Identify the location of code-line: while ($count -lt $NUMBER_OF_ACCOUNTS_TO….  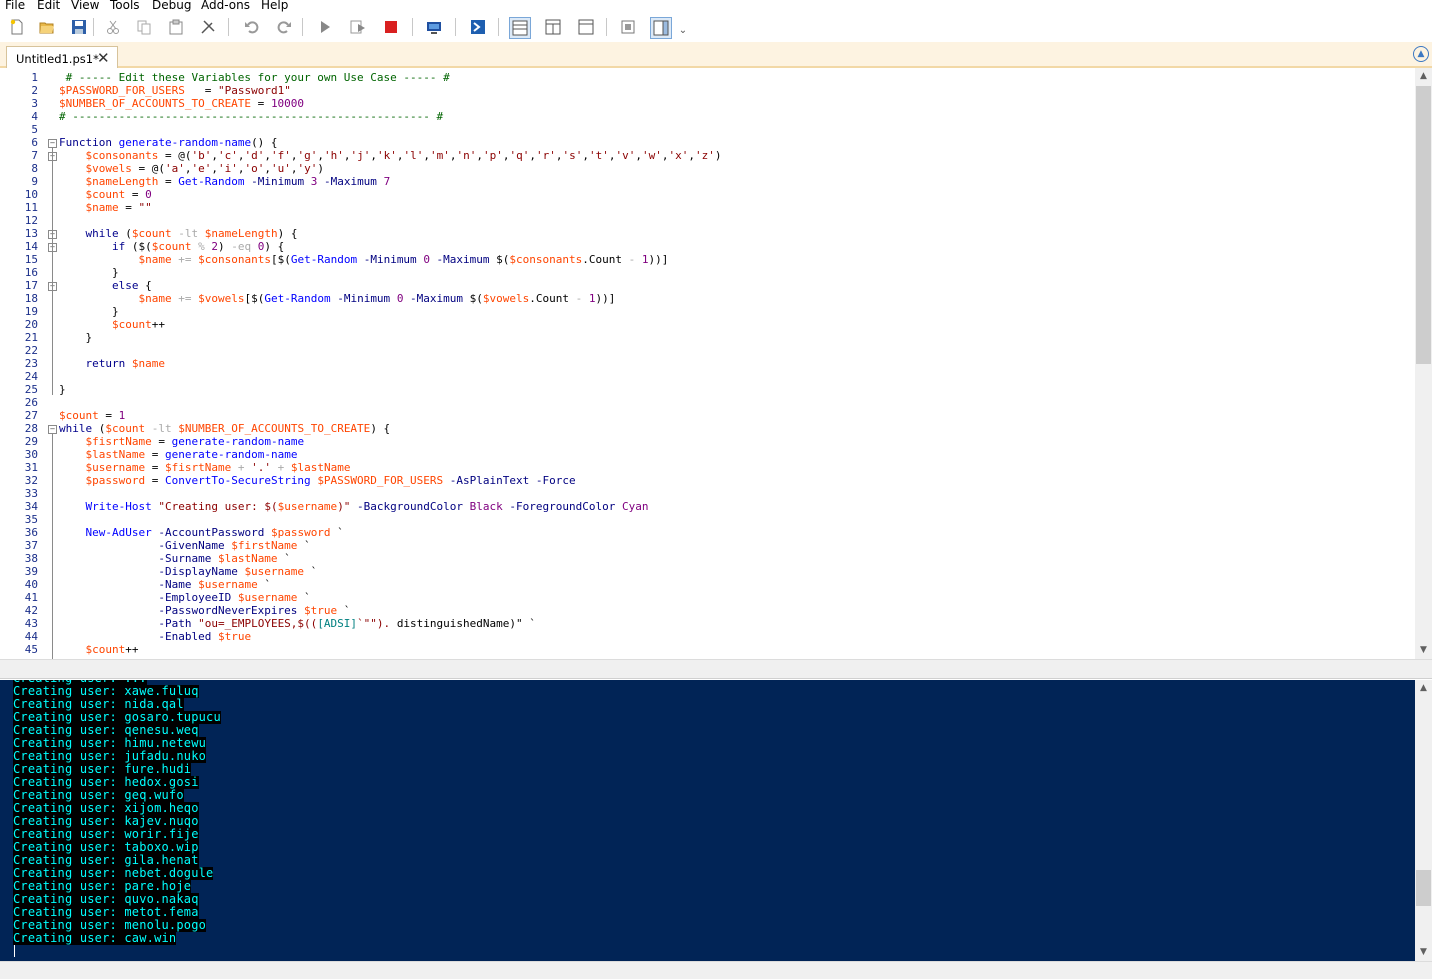
(224, 428).